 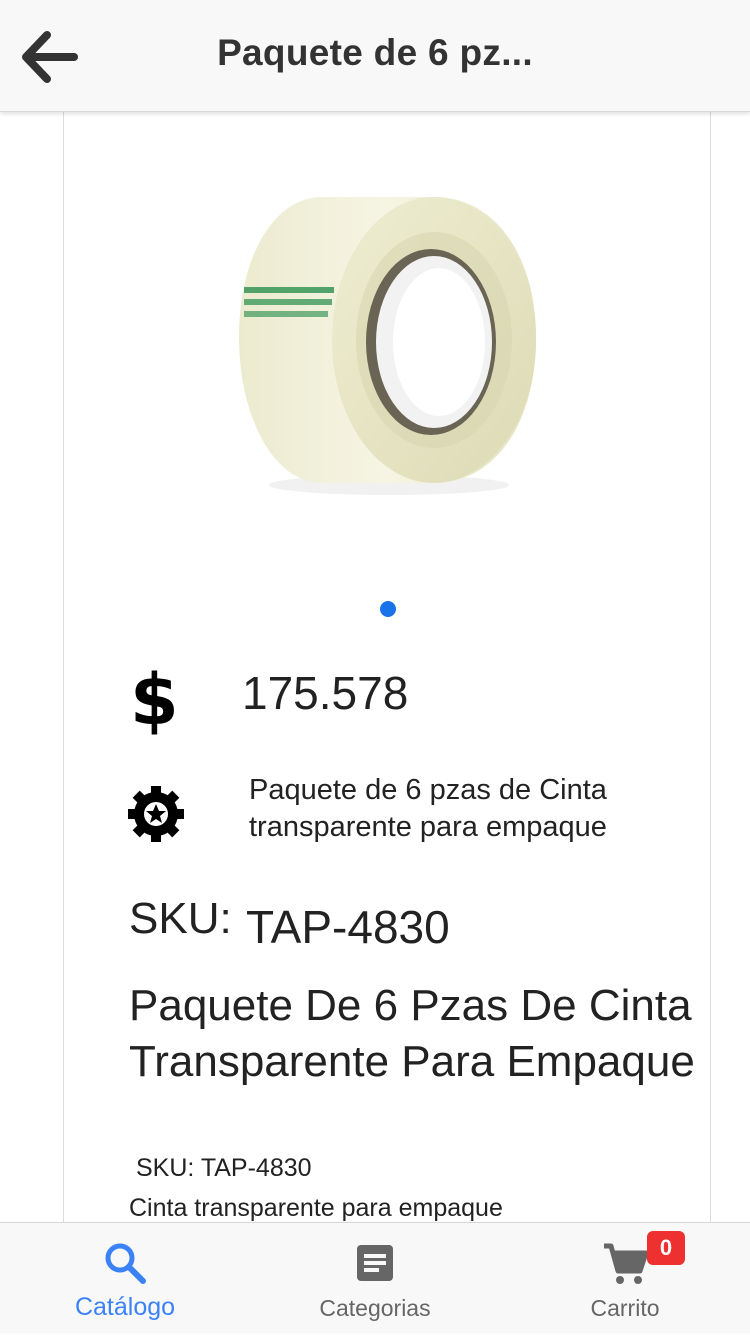 What do you see at coordinates (154, 700) in the screenshot?
I see `dollar-icon: $` at bounding box center [154, 700].